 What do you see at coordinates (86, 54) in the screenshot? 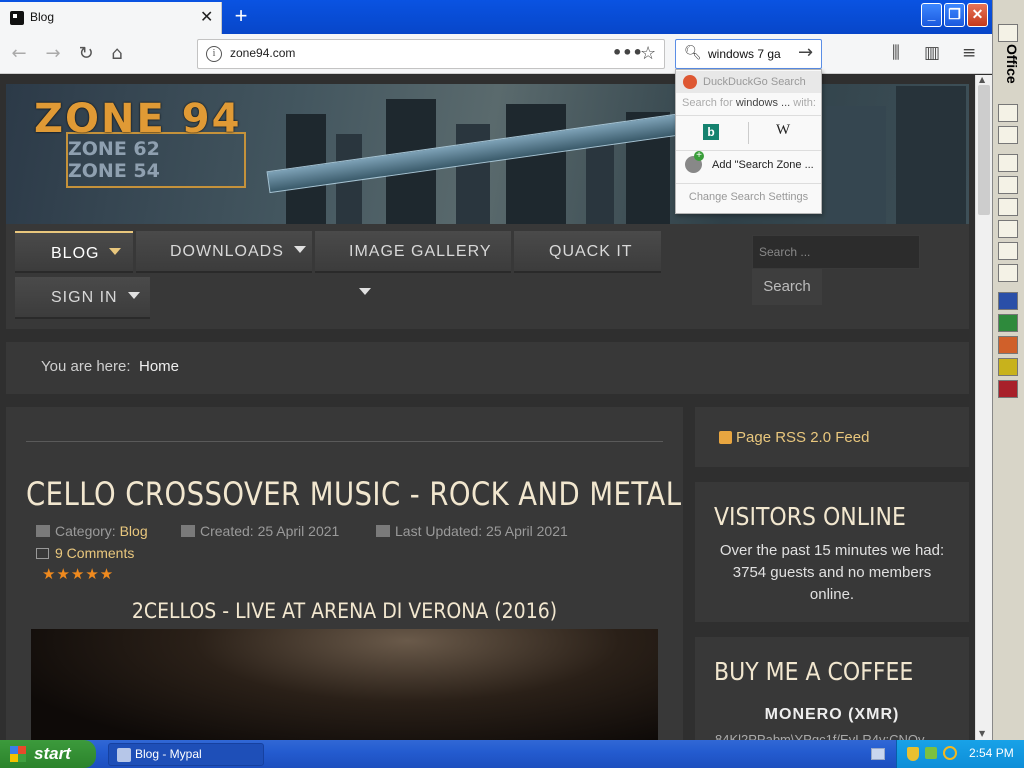
I see `reload-icon: ↻` at bounding box center [86, 54].